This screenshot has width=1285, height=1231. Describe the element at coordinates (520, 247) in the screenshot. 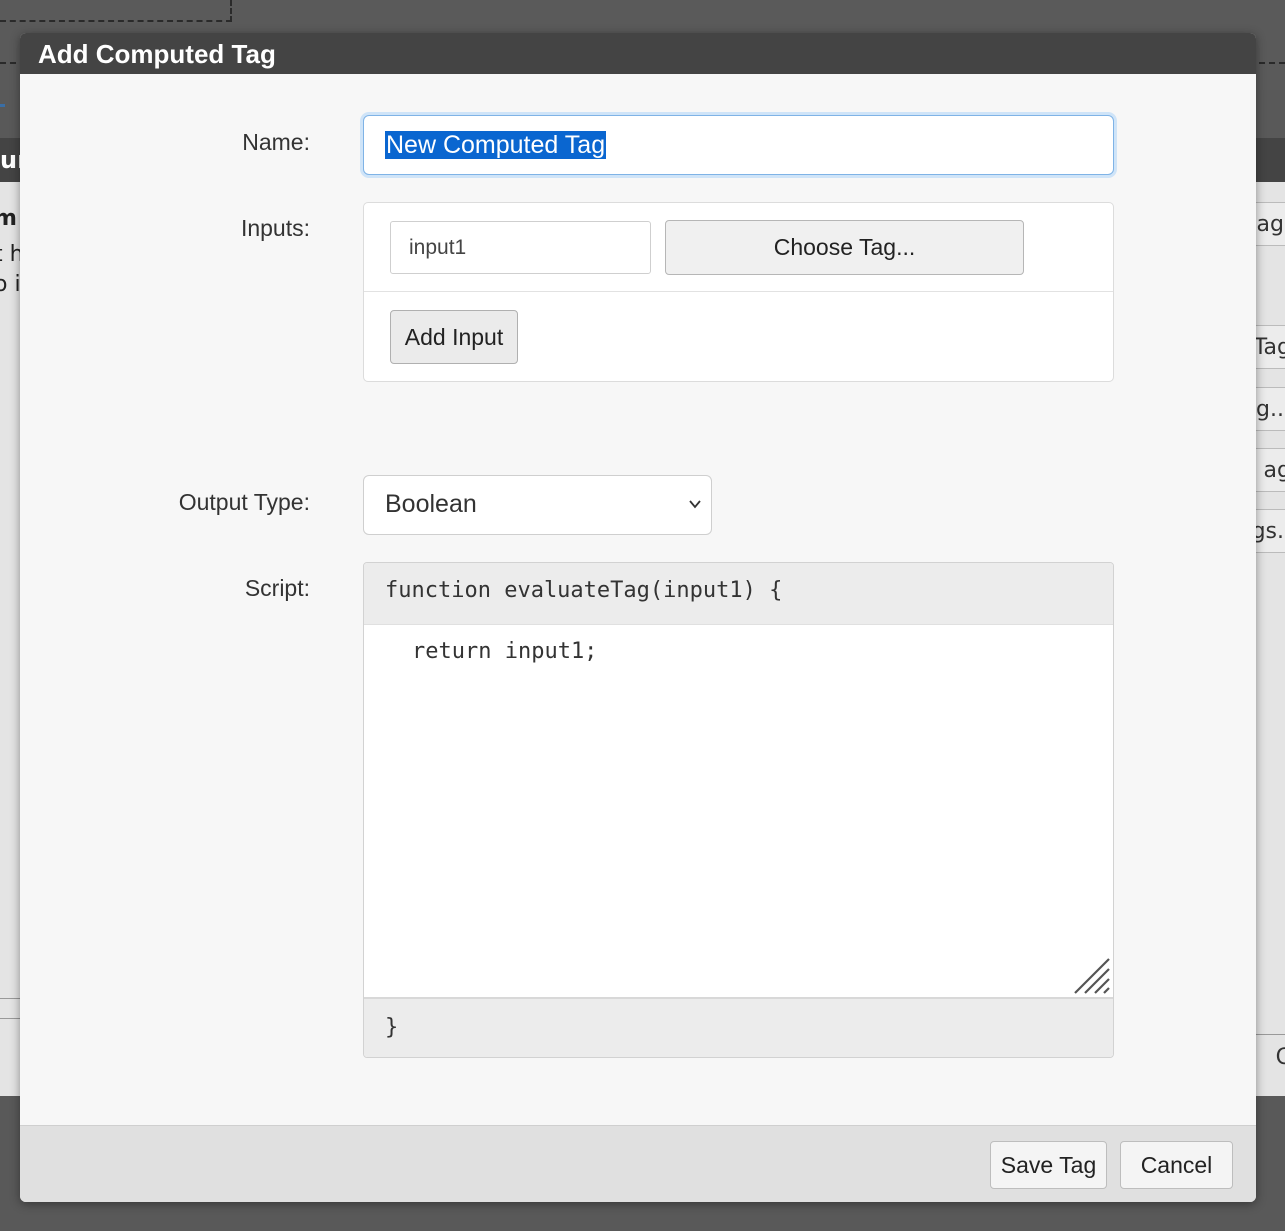

I see `input-name-field: input1` at that location.